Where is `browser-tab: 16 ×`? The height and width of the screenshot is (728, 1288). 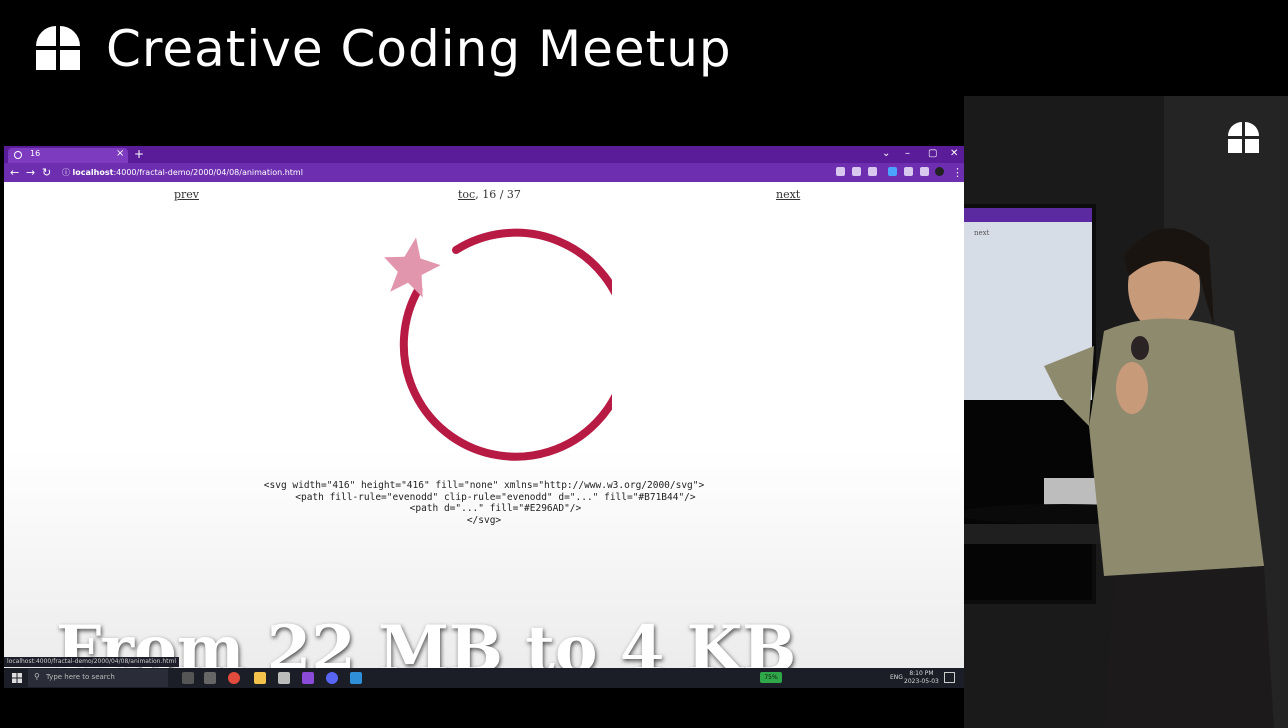
browser-tab: 16 × is located at coordinates (68, 155).